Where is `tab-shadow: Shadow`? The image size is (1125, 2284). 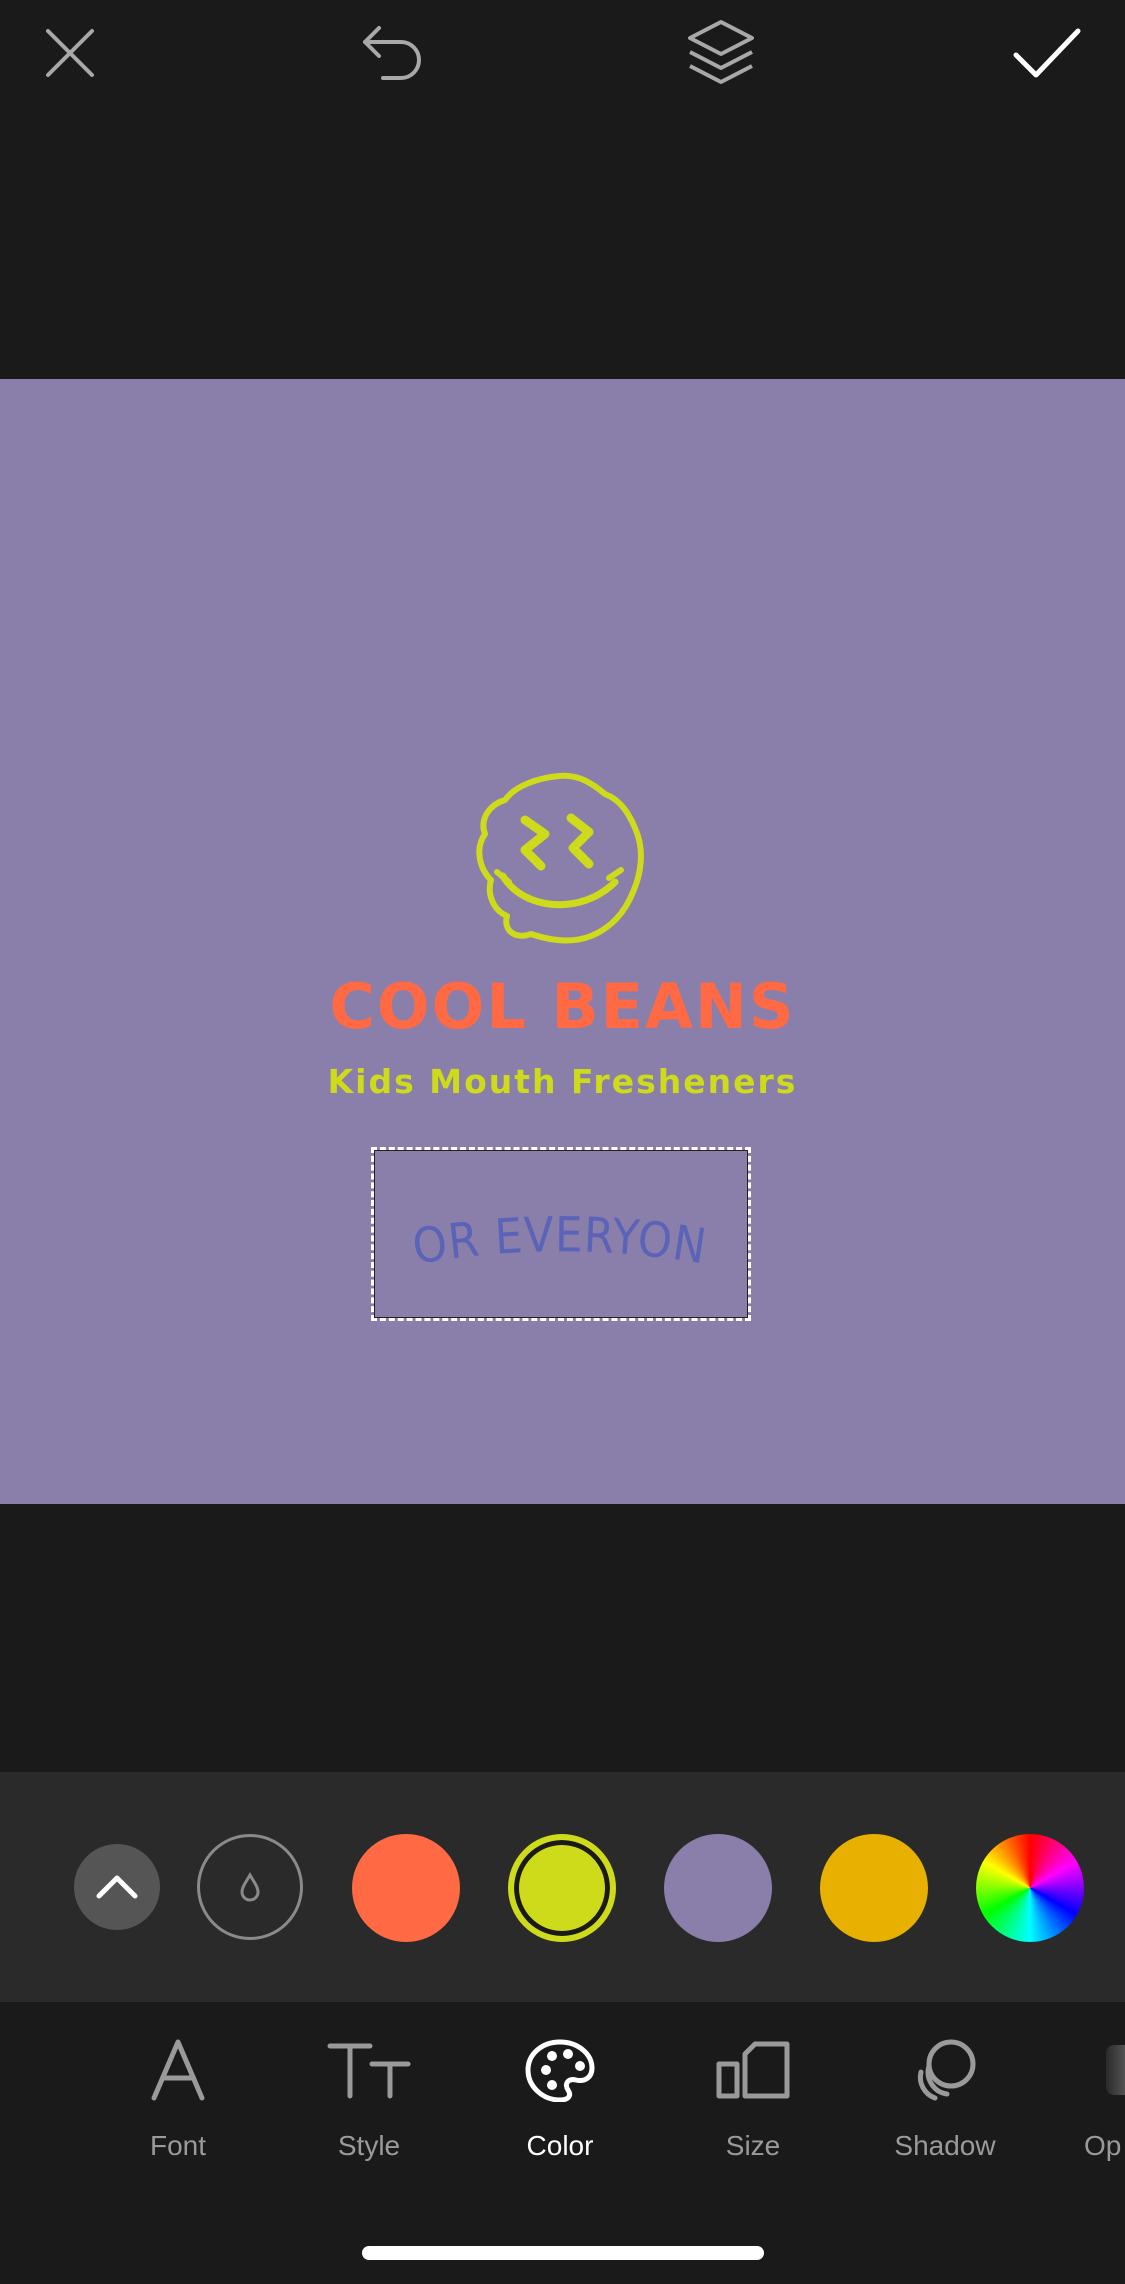 tab-shadow: Shadow is located at coordinates (945, 2100).